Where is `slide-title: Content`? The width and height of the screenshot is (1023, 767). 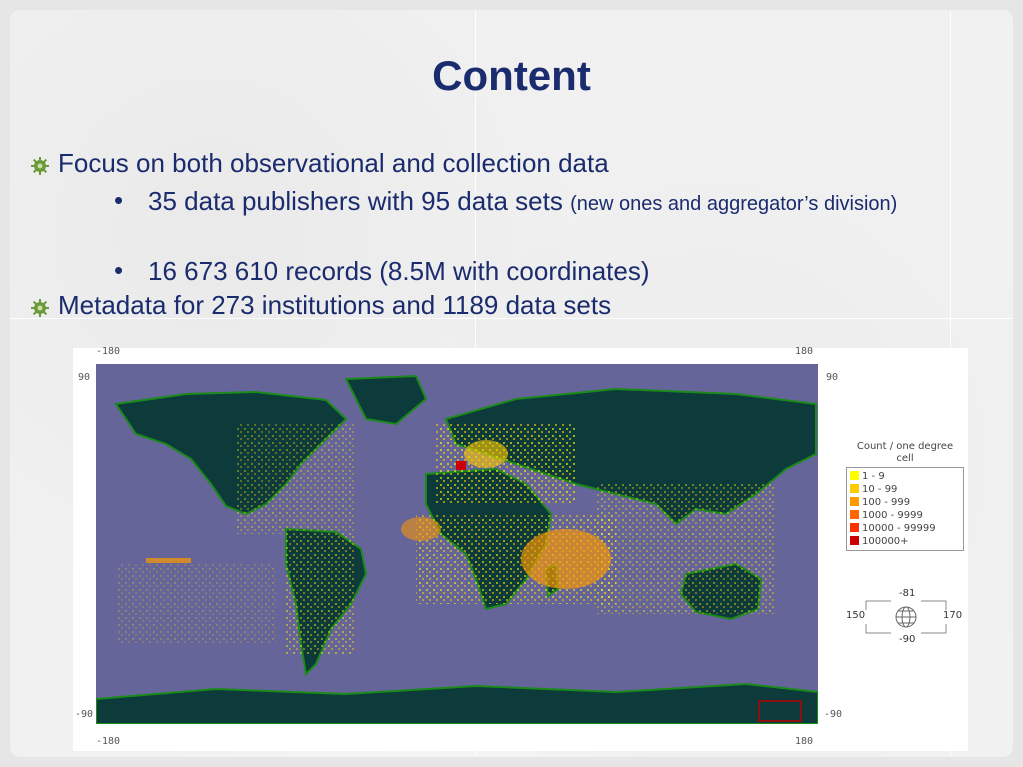
slide-title: Content is located at coordinates (511, 75).